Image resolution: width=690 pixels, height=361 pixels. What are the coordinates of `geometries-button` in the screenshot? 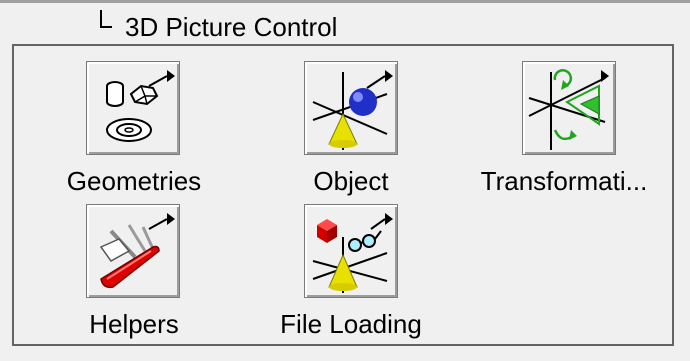 It's located at (133, 108).